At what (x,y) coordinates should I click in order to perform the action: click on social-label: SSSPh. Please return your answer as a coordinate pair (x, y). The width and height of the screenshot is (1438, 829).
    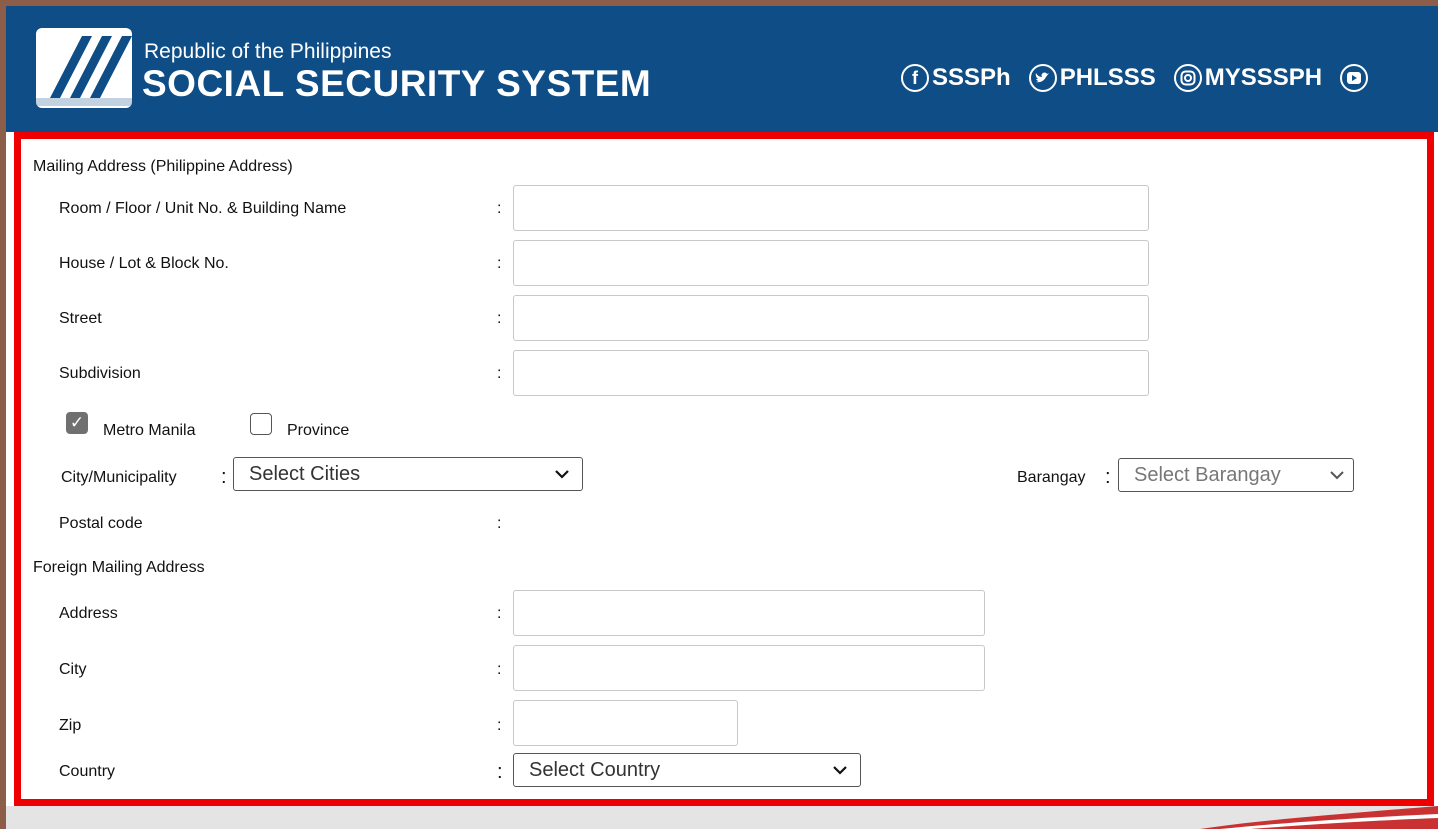
    Looking at the image, I should click on (971, 77).